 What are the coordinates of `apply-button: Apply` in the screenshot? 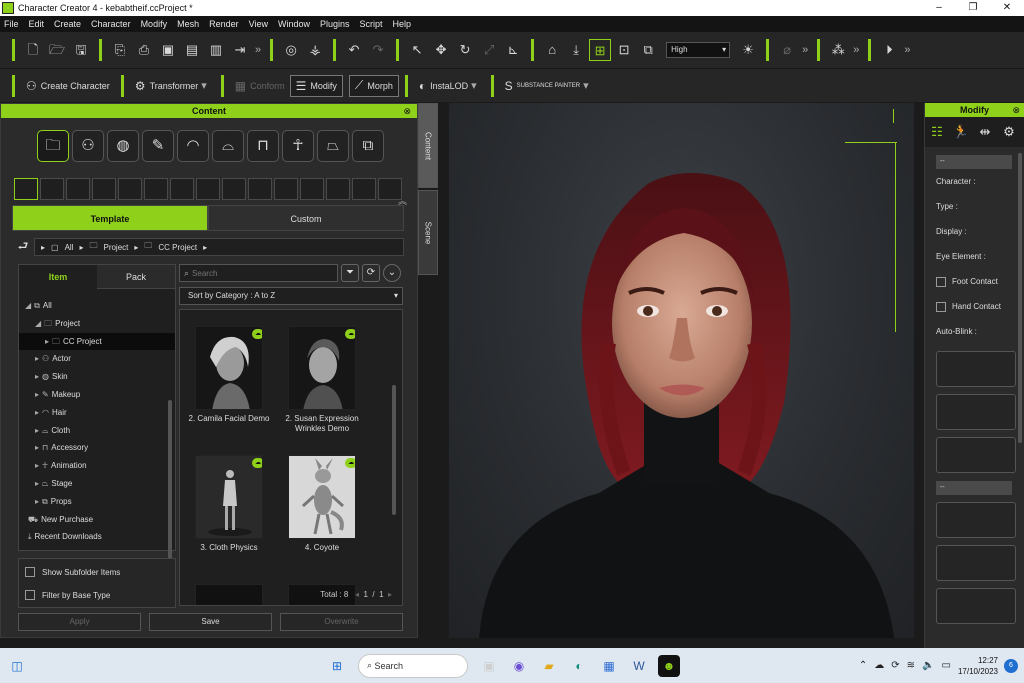 It's located at (79, 622).